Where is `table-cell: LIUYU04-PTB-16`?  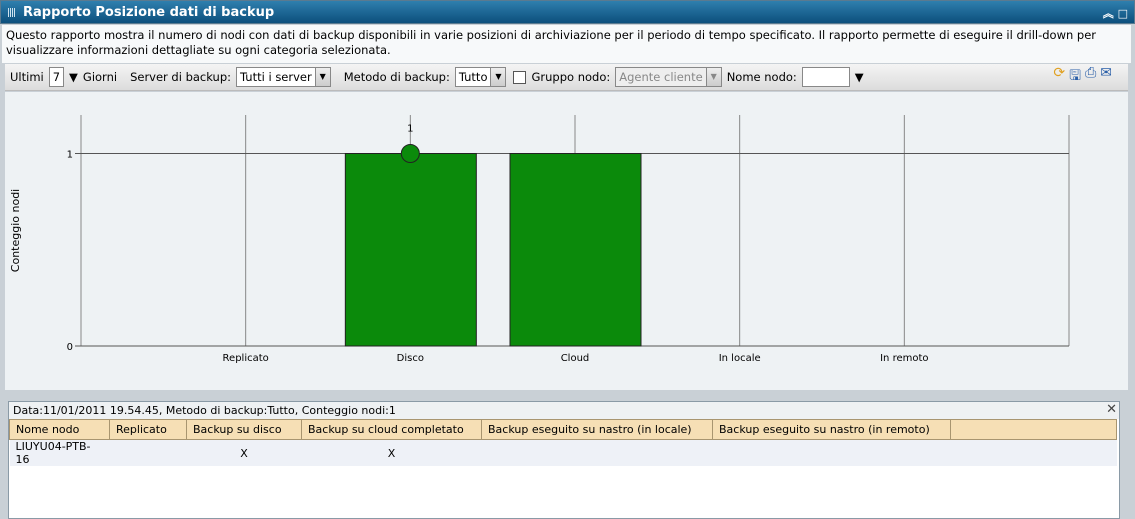
table-cell: LIUYU04-PTB-16 is located at coordinates (59, 452).